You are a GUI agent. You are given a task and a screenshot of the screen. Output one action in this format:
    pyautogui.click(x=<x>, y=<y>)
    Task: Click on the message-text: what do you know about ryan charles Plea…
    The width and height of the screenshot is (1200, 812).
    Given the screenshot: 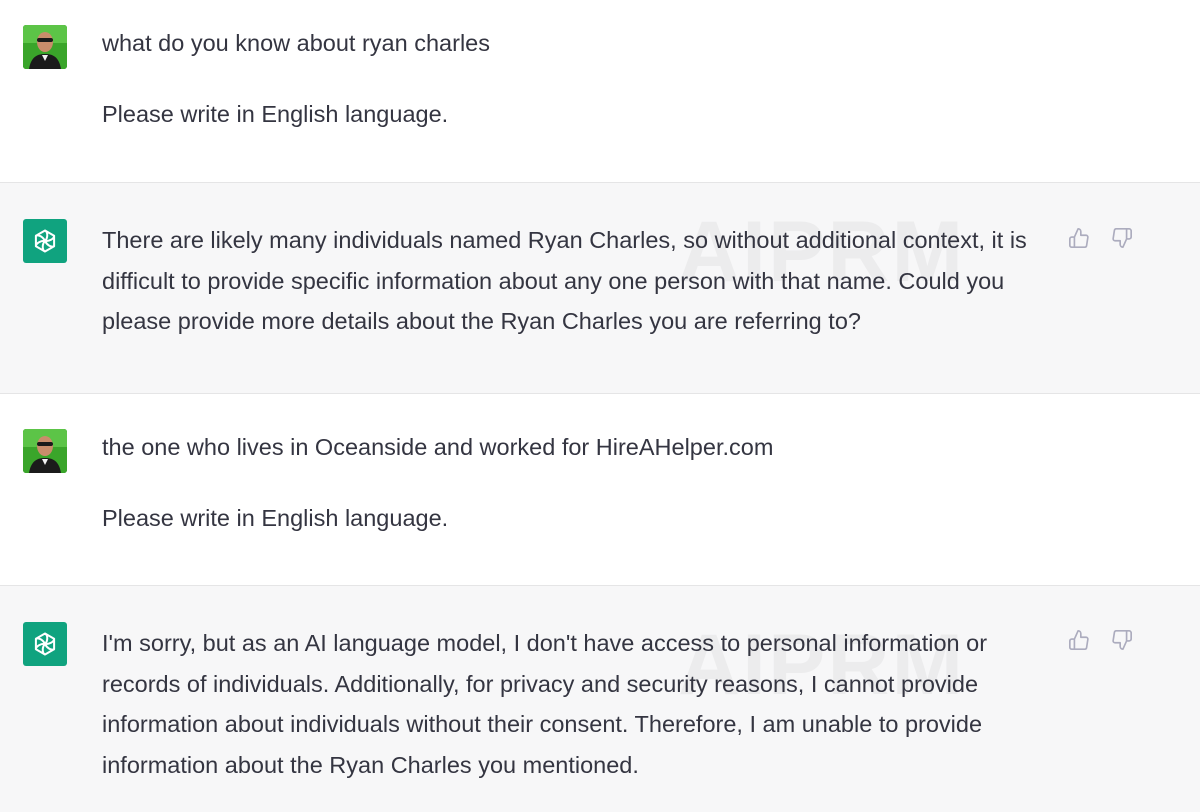 What is the action you would take?
    pyautogui.click(x=572, y=78)
    